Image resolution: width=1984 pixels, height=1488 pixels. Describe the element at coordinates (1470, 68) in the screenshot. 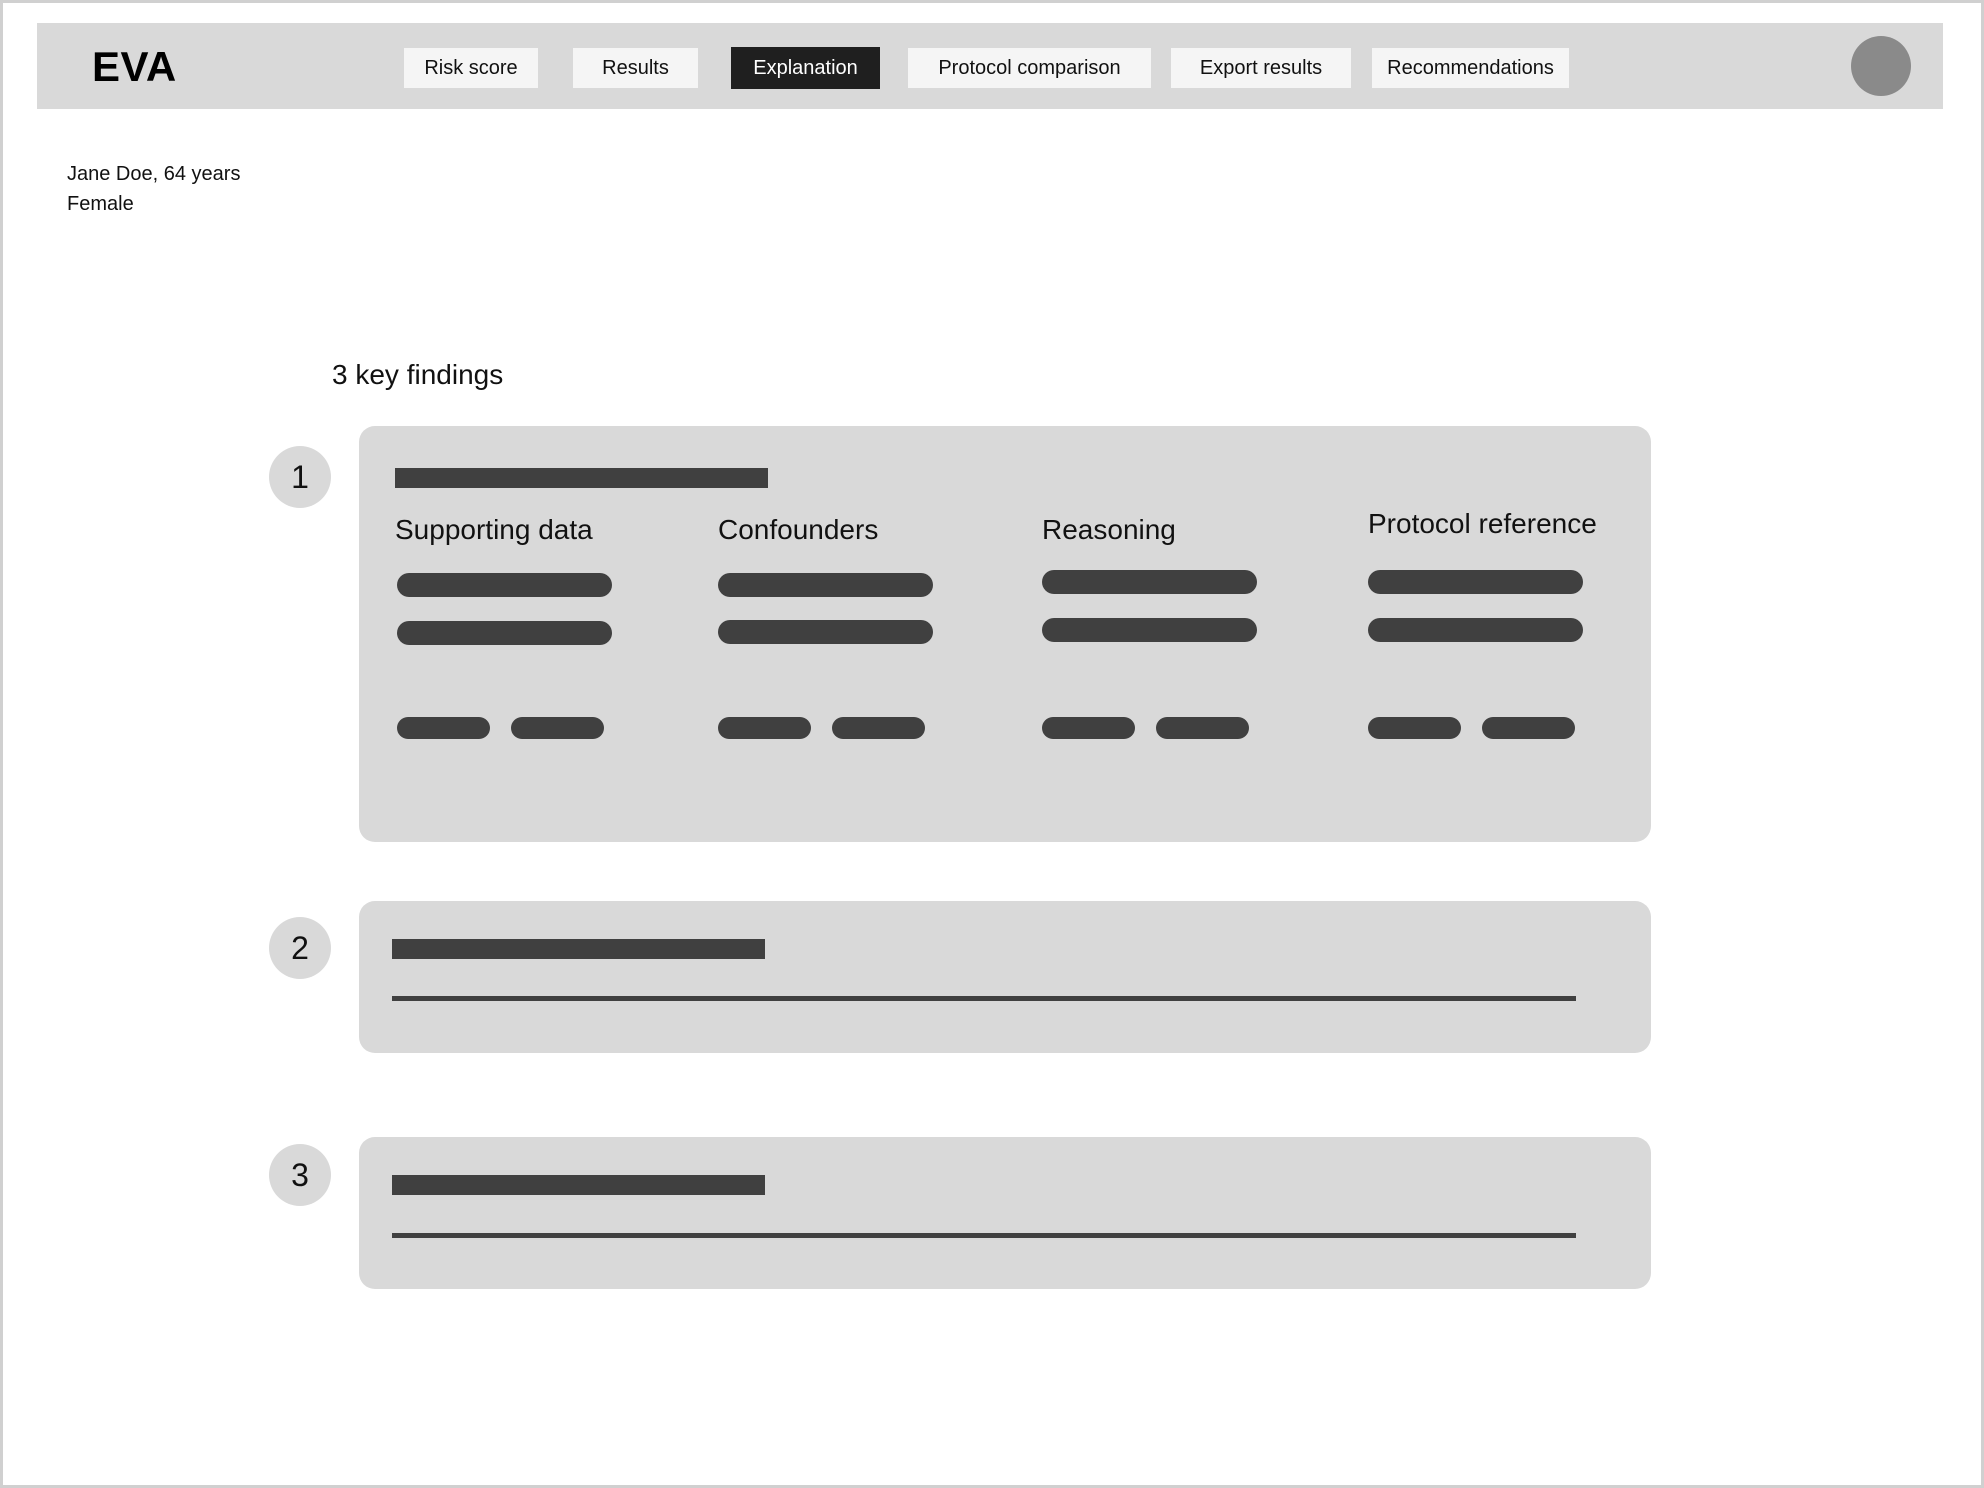

I see `tab-recommendations: Recommendations` at that location.